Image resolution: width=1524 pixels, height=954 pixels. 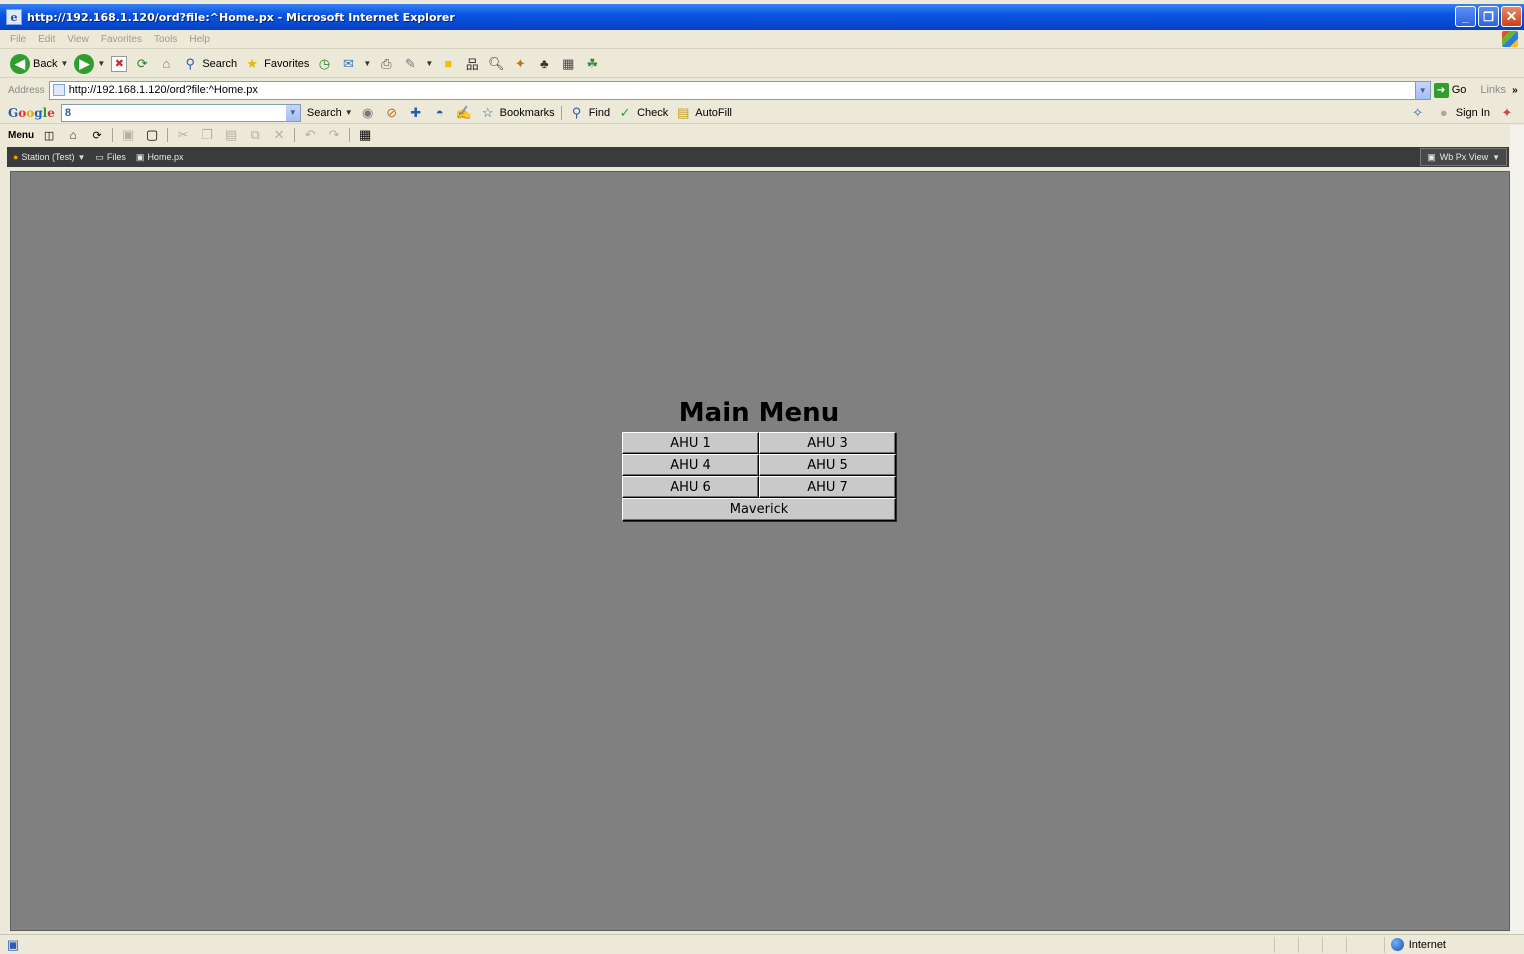 What do you see at coordinates (231, 135) in the screenshot?
I see `paste-icon: ▤` at bounding box center [231, 135].